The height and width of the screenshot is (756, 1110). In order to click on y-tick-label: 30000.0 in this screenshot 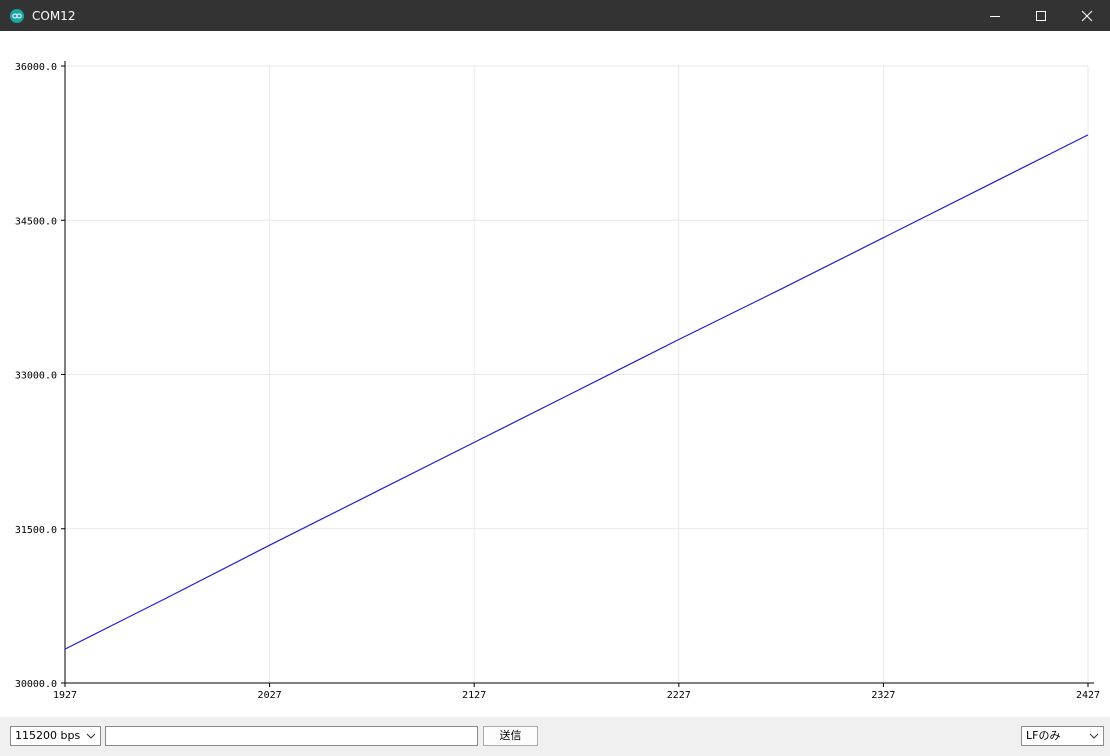, I will do `click(36, 684)`.